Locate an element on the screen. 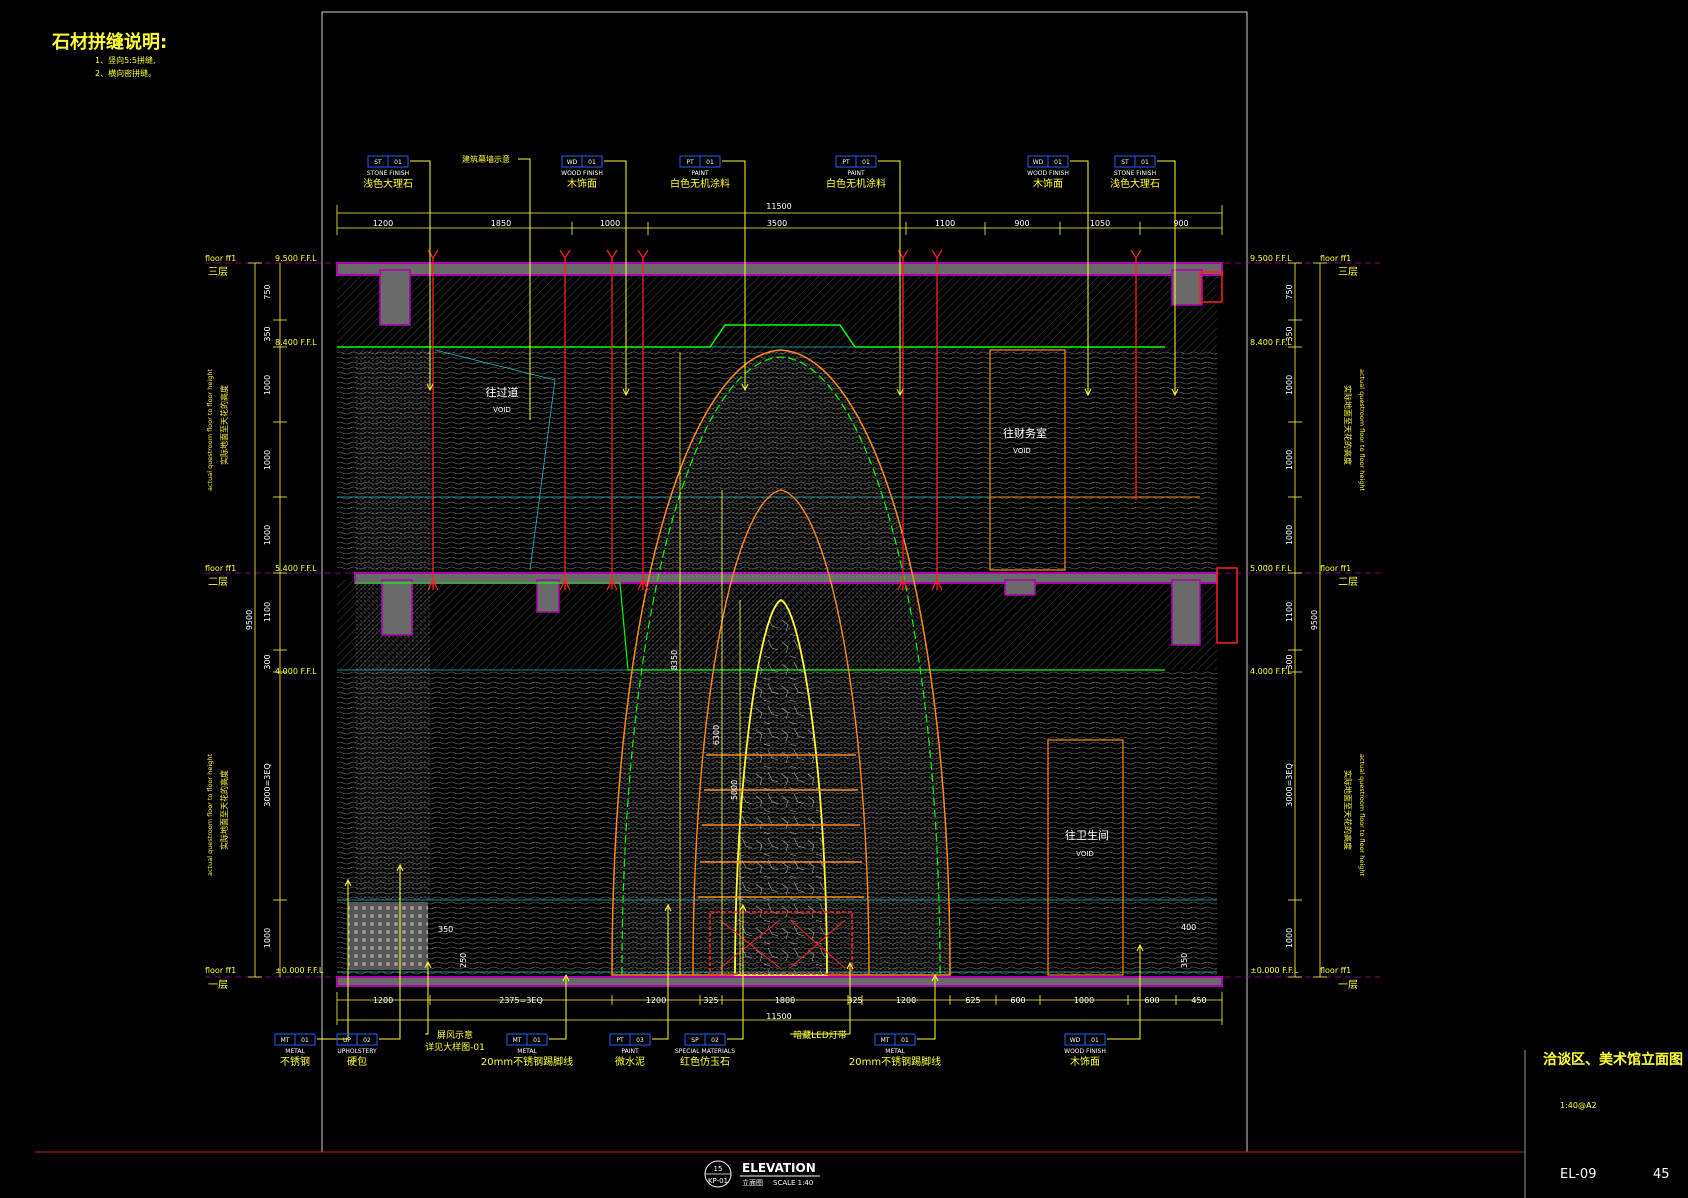 This screenshot has height=1198, width=1688. dim-top-2: 1000 is located at coordinates (610, 223).